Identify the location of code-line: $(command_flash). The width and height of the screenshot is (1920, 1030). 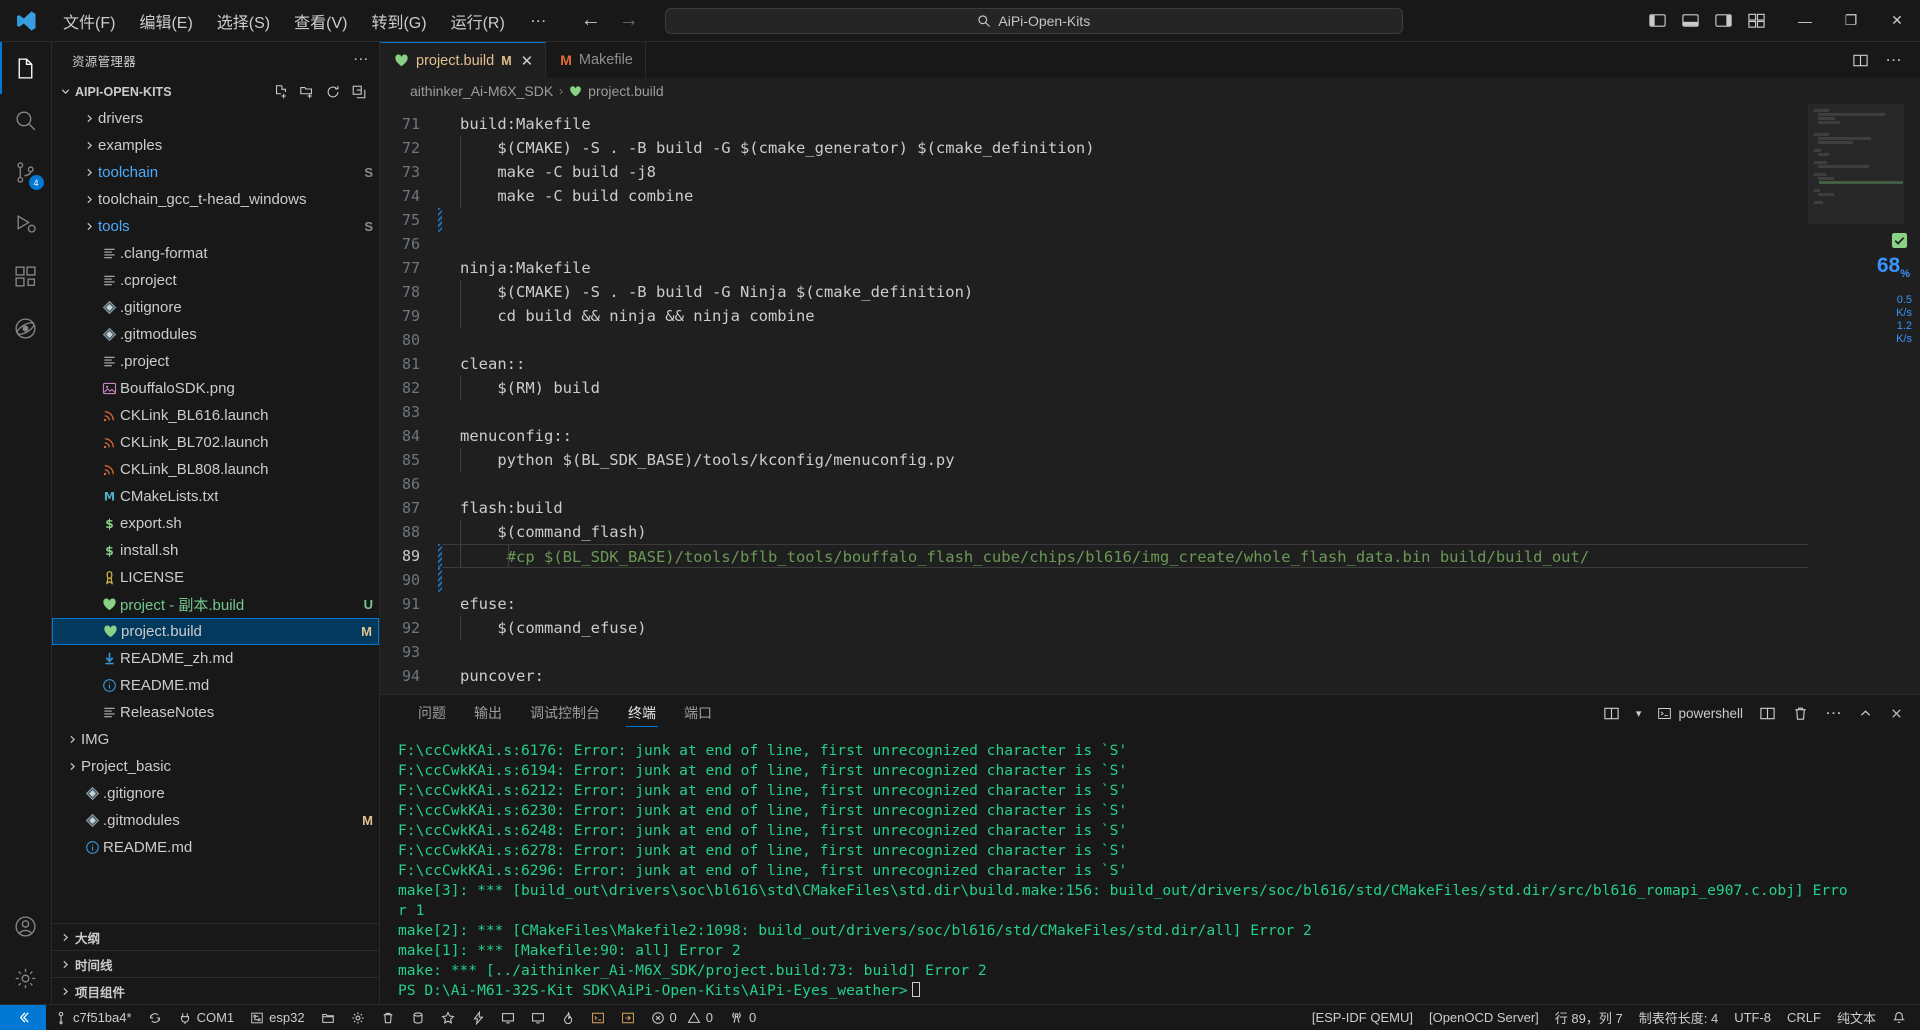
(1125, 532).